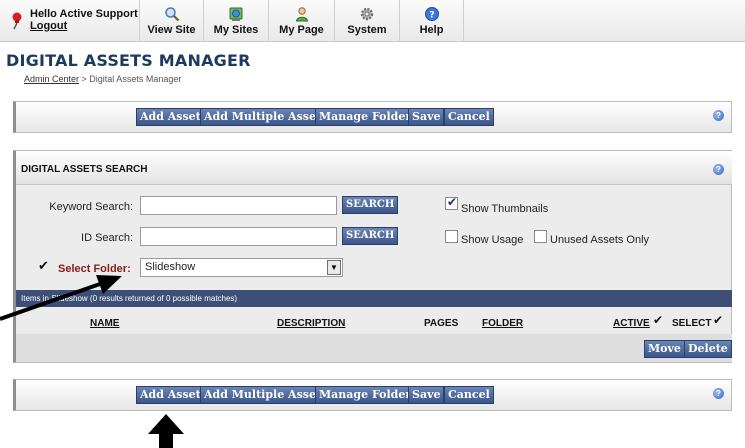 The width and height of the screenshot is (745, 448). I want to click on save-button: Save, so click(426, 117).